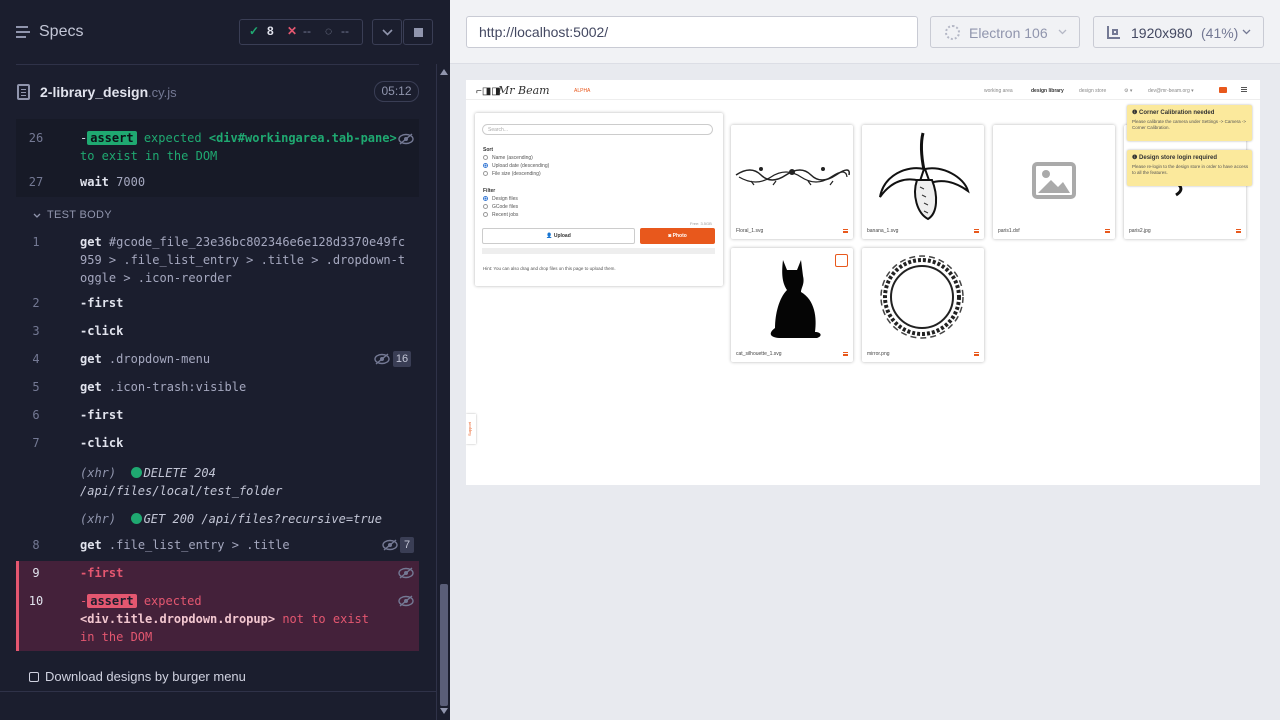  I want to click on file-name: paris2.jpg, so click(1140, 231).